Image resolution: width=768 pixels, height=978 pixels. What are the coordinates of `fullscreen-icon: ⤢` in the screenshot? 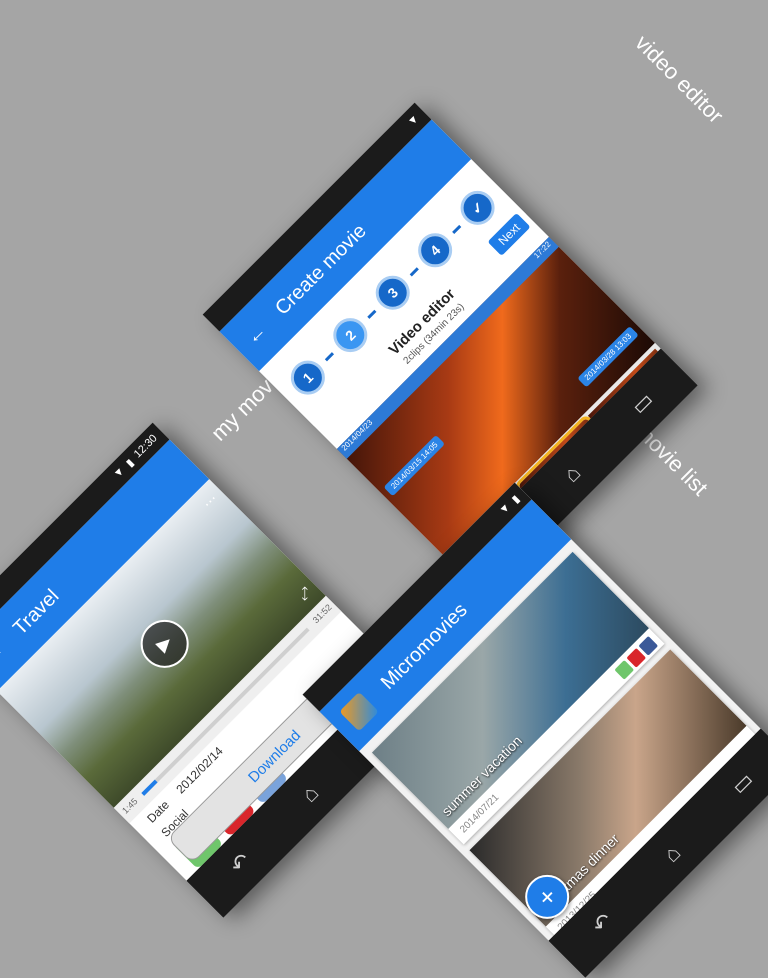 It's located at (305, 594).